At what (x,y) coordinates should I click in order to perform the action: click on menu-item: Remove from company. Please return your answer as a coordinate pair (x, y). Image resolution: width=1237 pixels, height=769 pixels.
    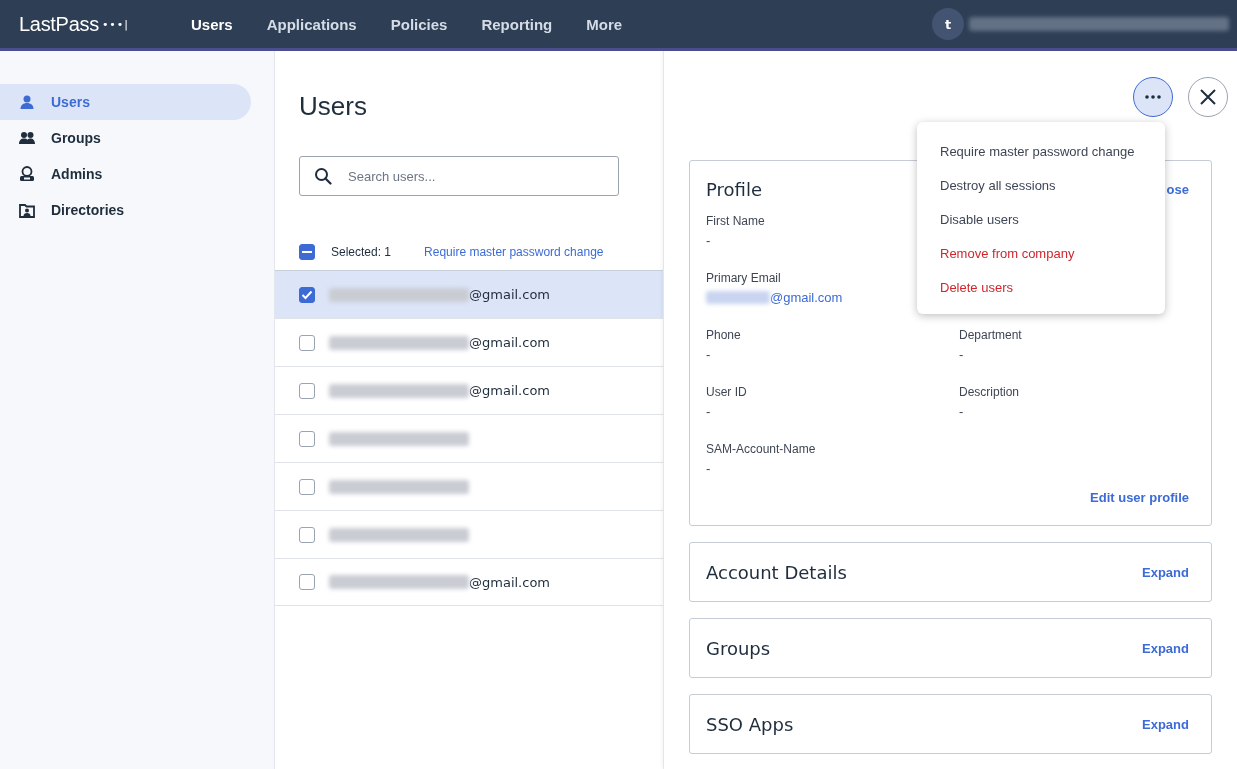
    Looking at the image, I should click on (1041, 254).